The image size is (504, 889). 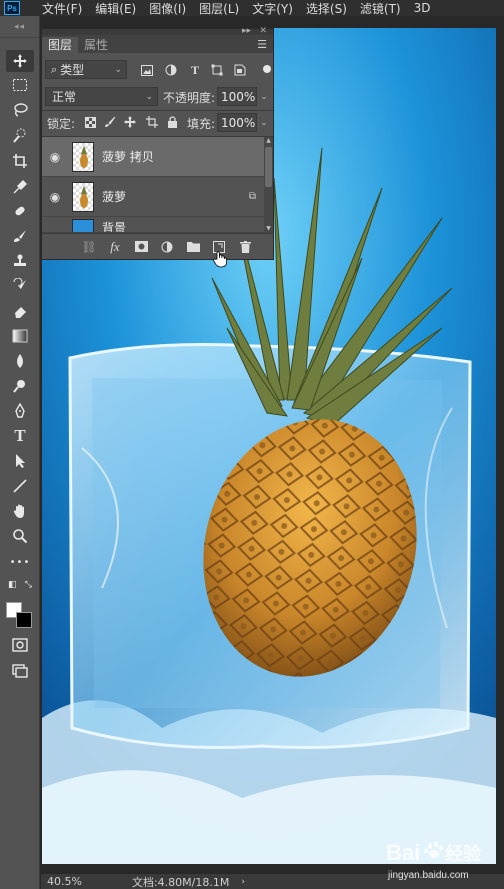 I want to click on toolbox: ◂◂ T ••• ◧ ⤡, so click(x=20, y=452).